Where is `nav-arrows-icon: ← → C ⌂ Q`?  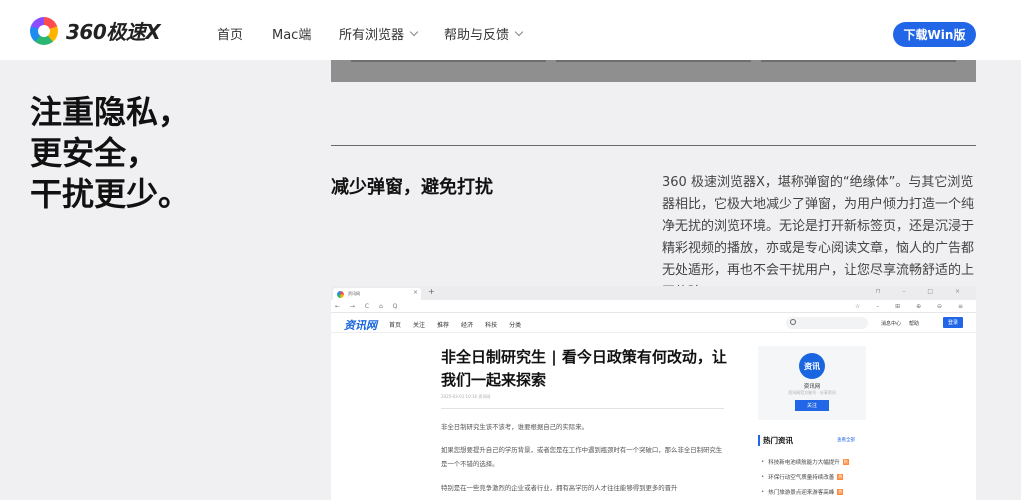 nav-arrows-icon: ← → C ⌂ Q is located at coordinates (368, 306).